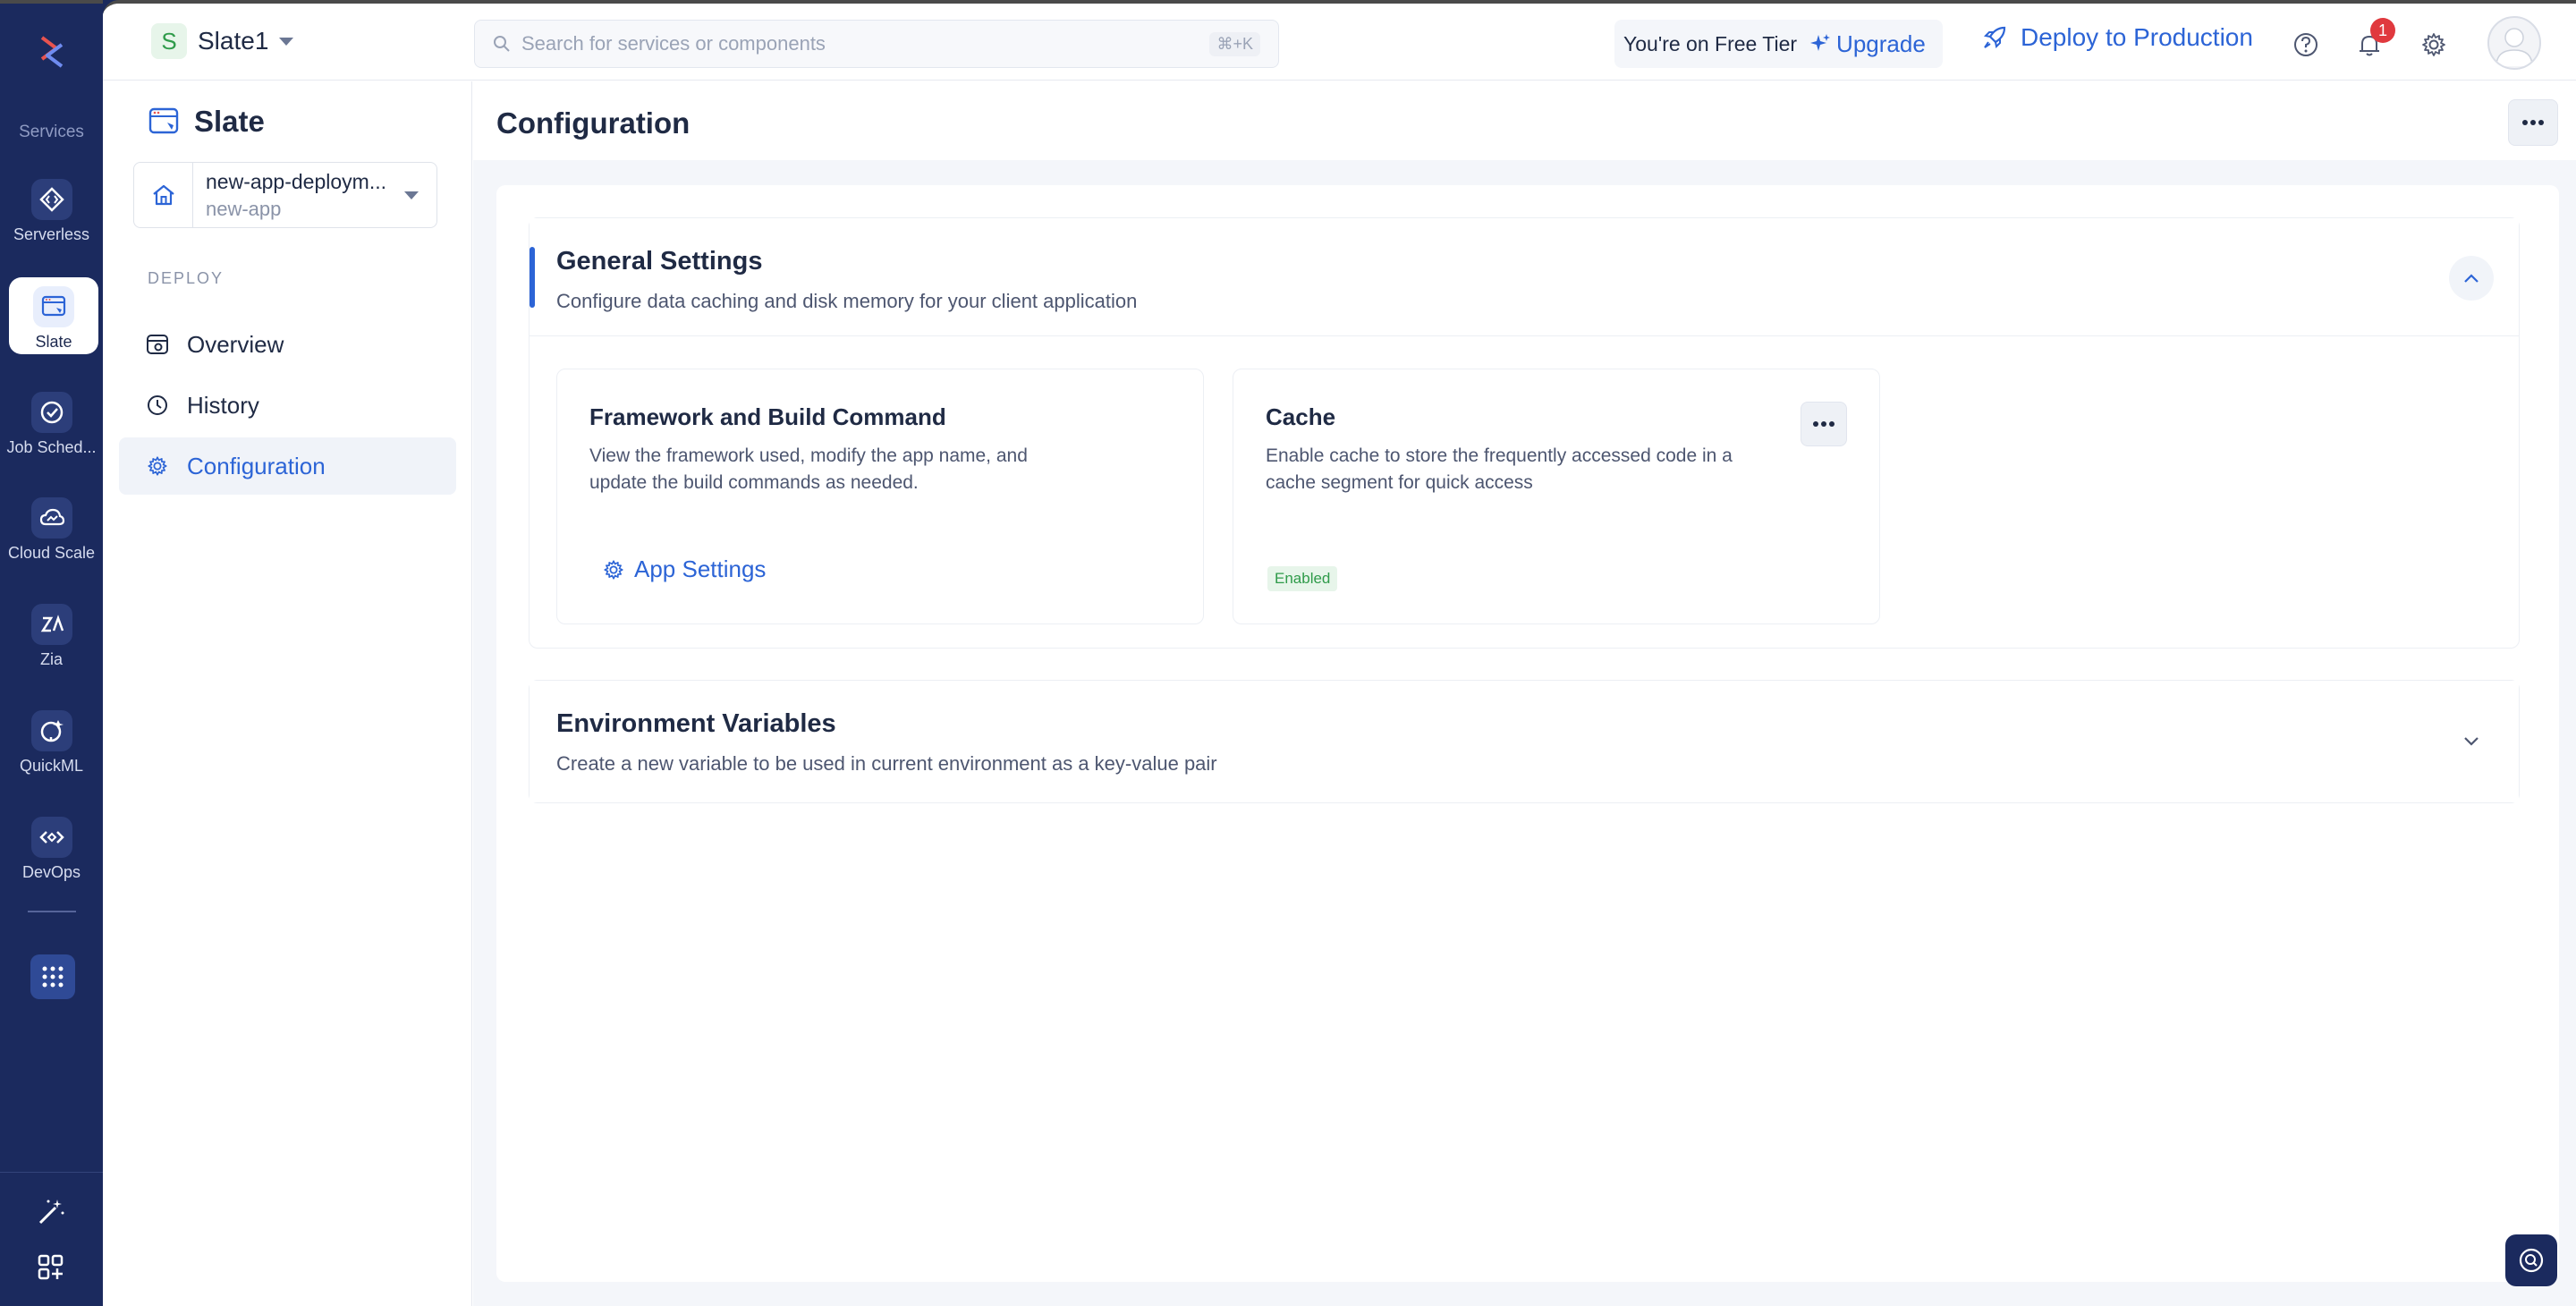 This screenshot has height=1306, width=2576. Describe the element at coordinates (51, 1212) in the screenshot. I see `magic-wand-icon` at that location.